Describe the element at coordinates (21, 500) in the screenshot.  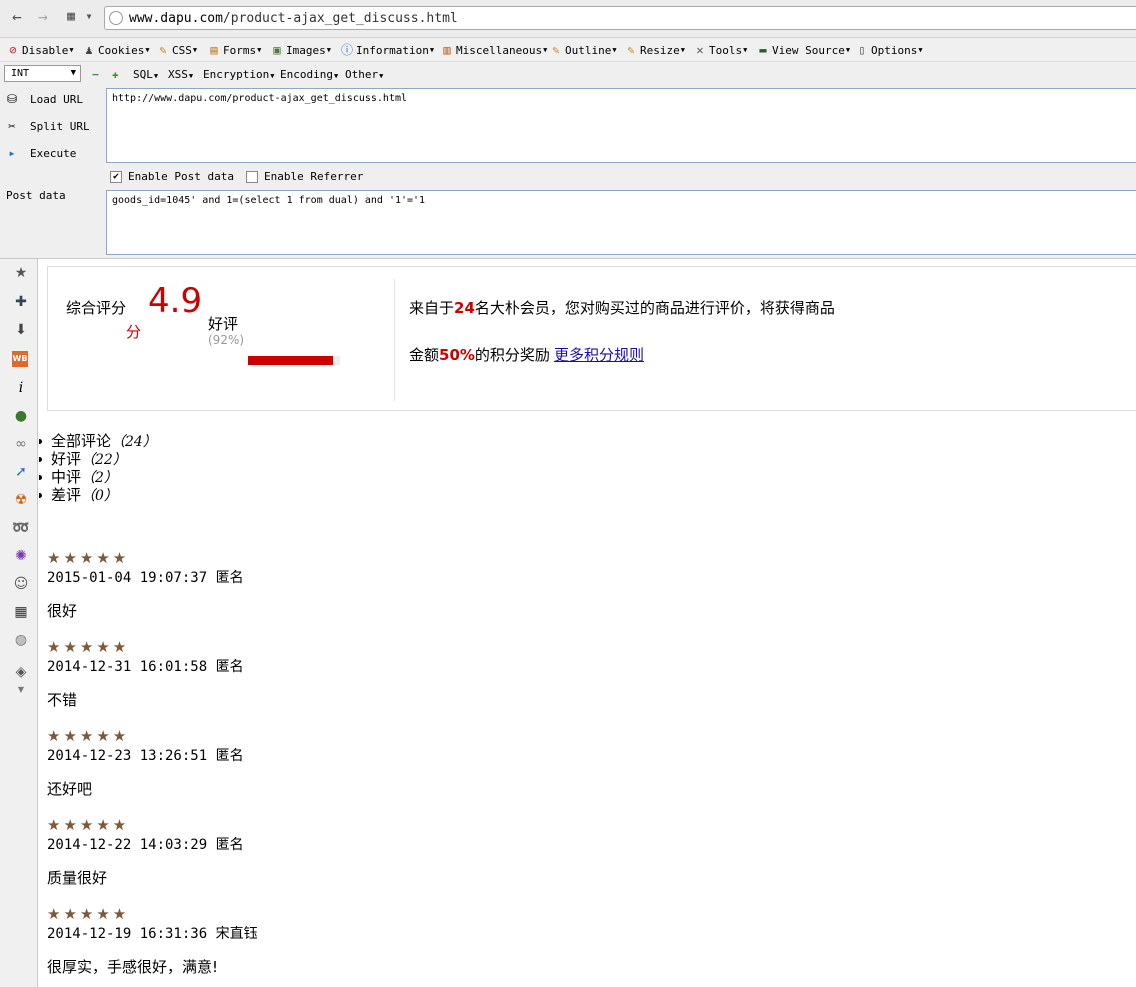
I see `bug-icon: ☢` at that location.